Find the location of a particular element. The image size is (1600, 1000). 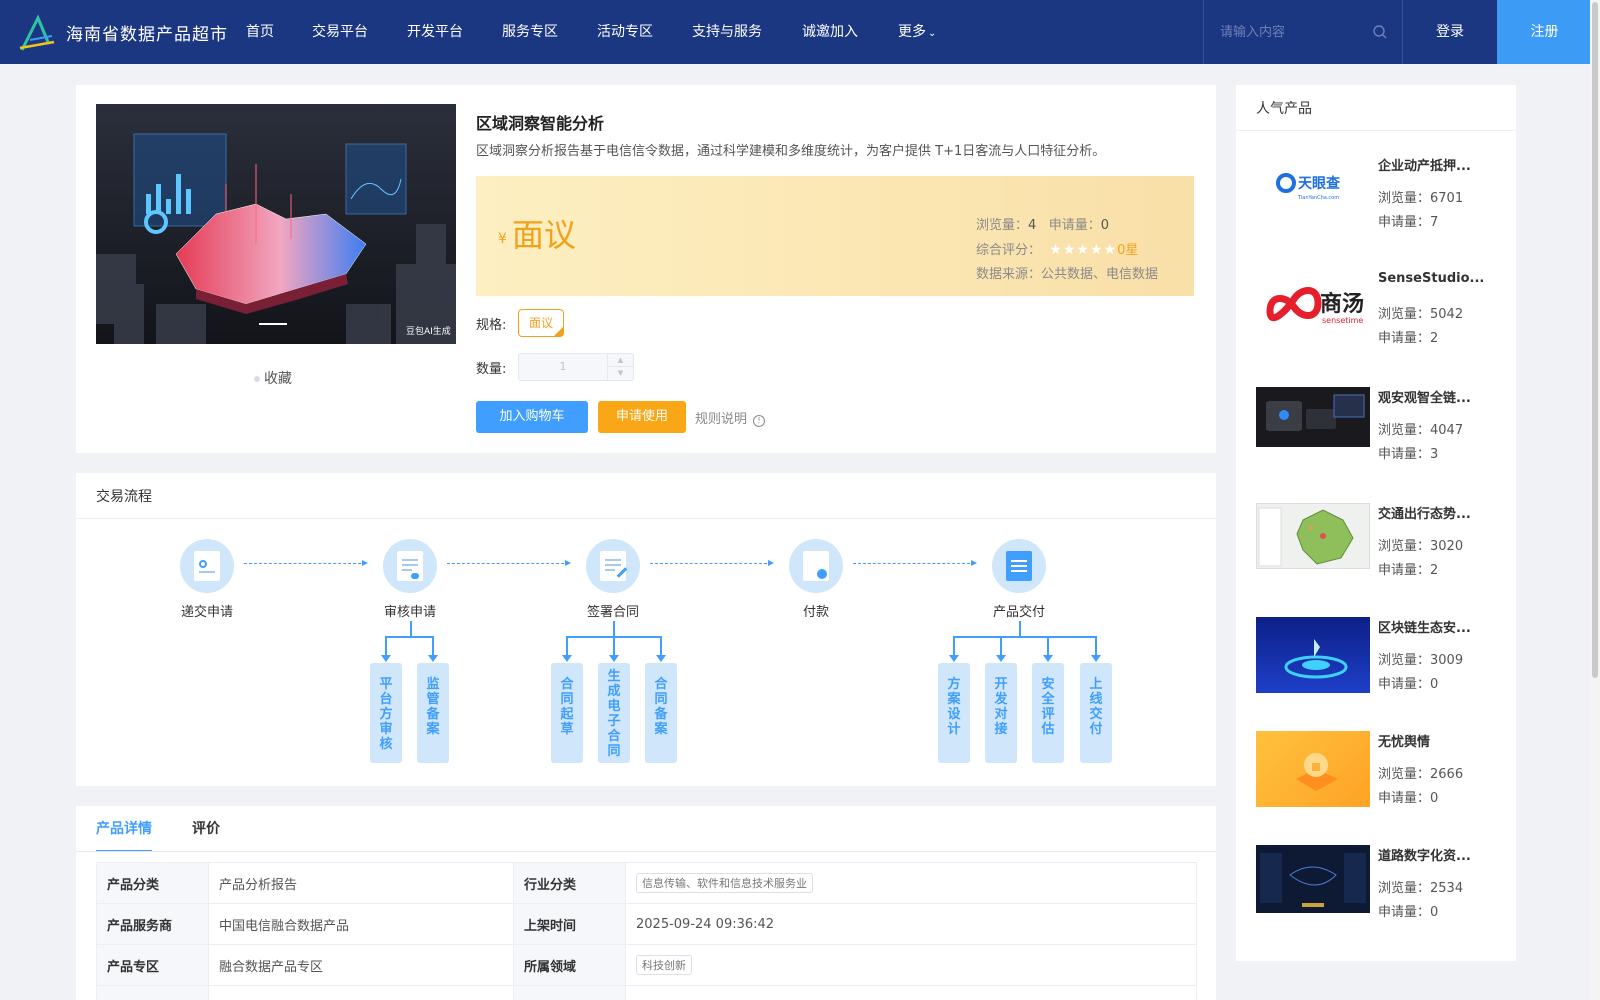

table-value: 2025-09-24 09:36:42 is located at coordinates (911, 924).